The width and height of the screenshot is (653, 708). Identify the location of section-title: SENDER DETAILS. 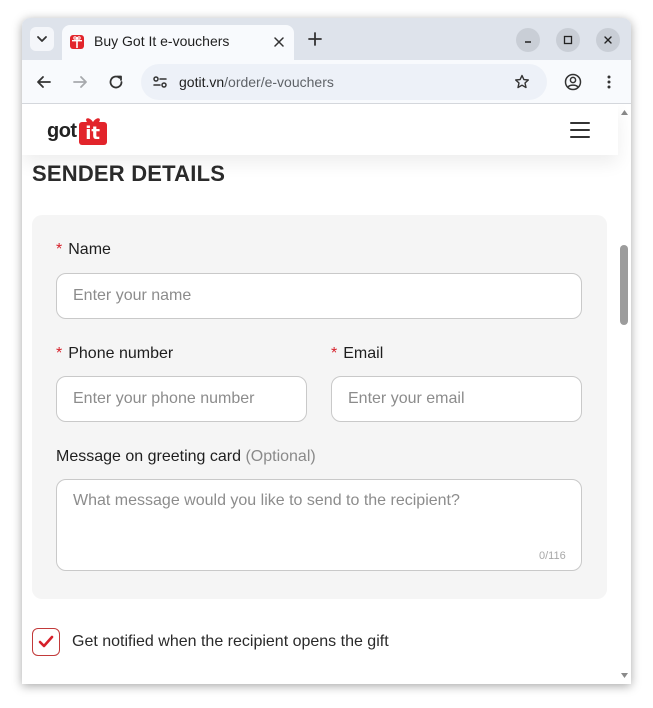
(129, 173).